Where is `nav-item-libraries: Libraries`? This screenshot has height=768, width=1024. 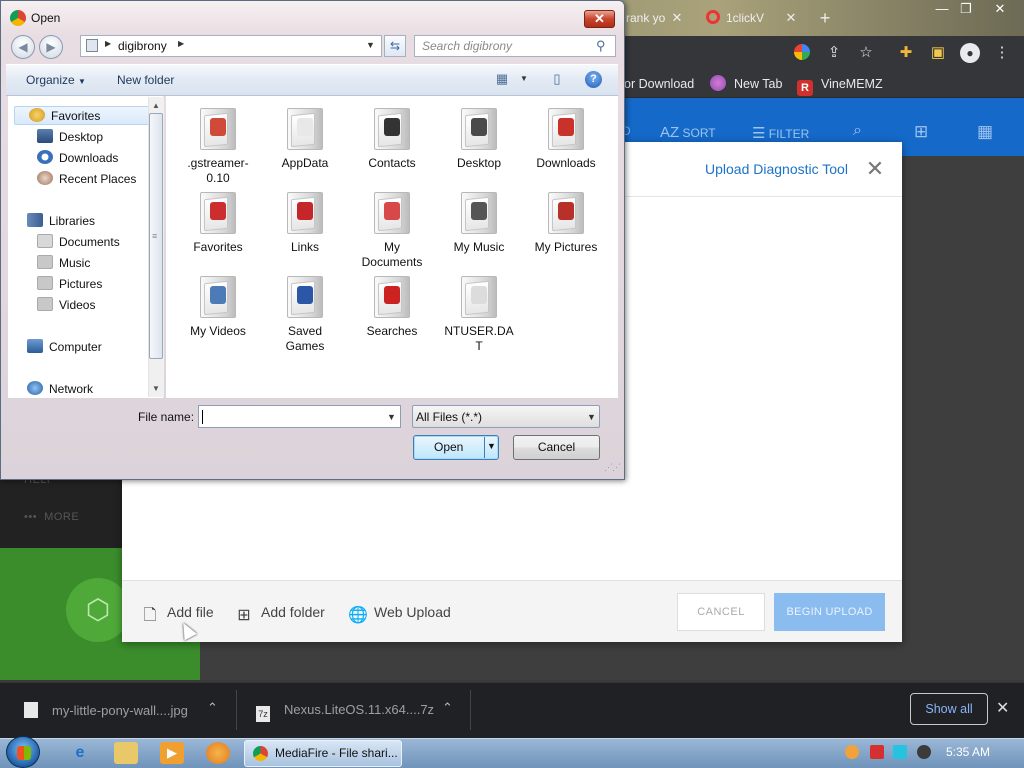 nav-item-libraries: Libraries is located at coordinates (61, 221).